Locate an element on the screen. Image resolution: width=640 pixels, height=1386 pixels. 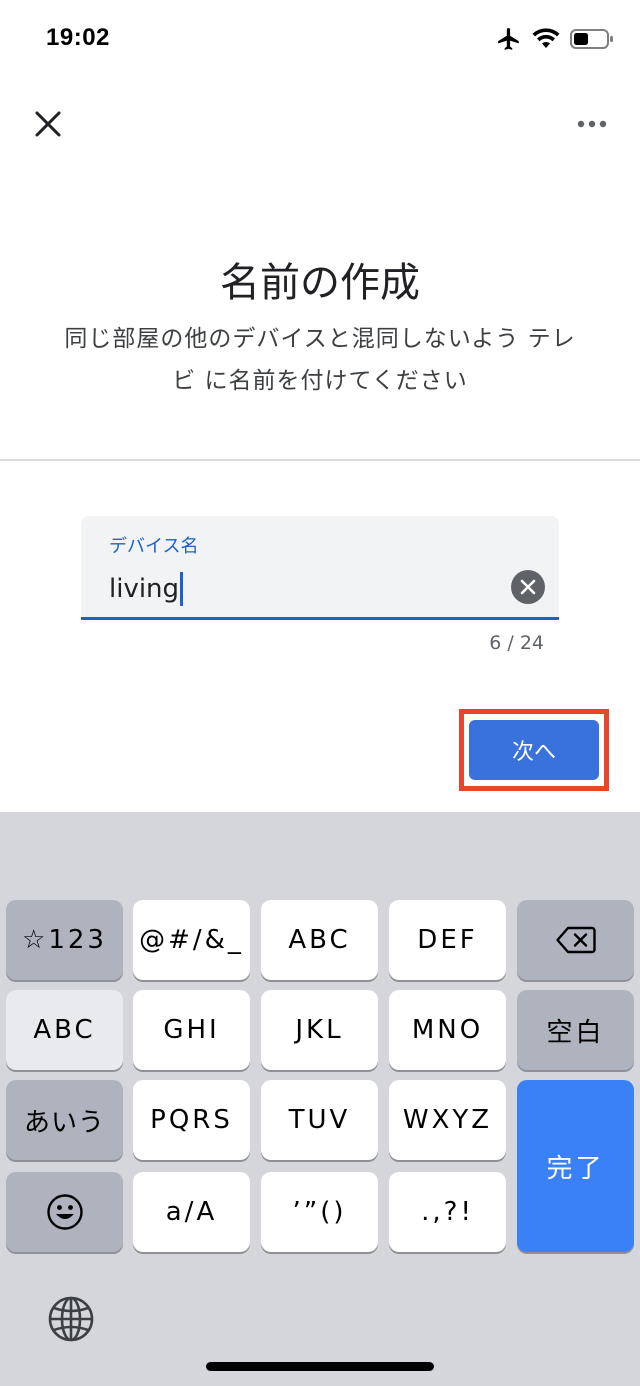
airplane-icon is located at coordinates (508, 39).